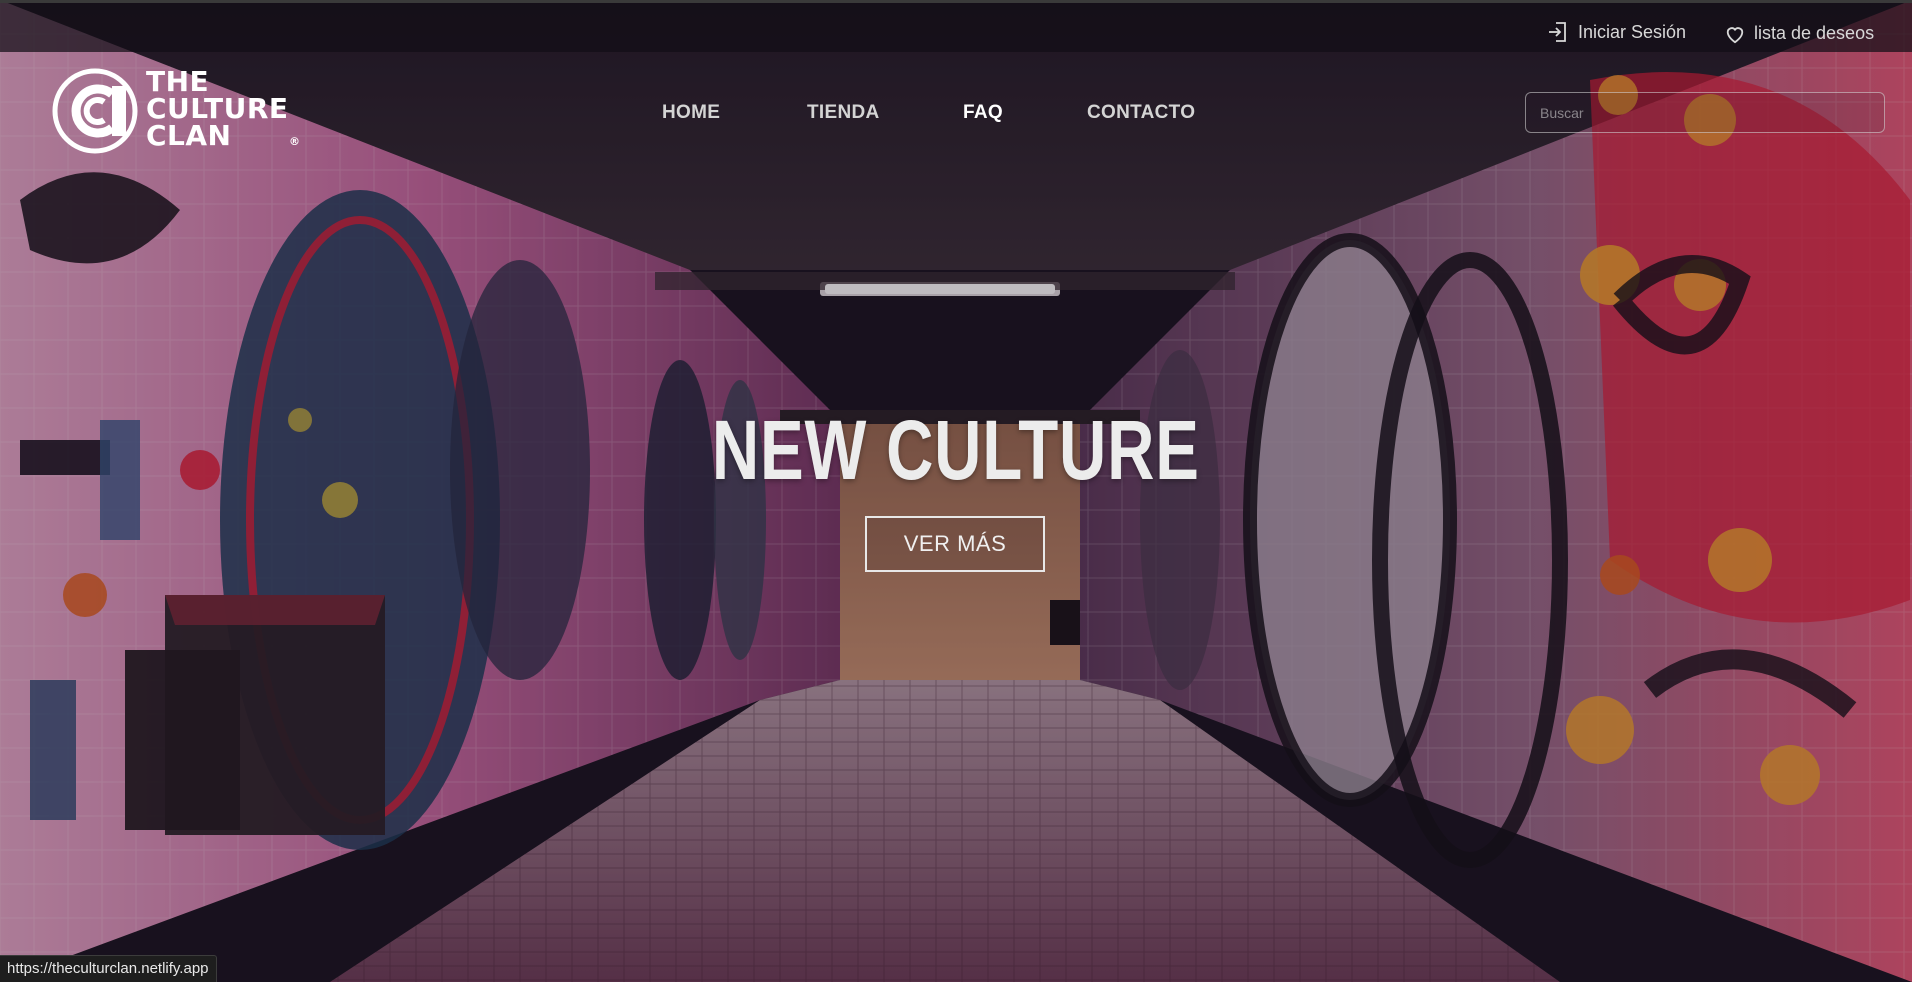 The image size is (1912, 982). Describe the element at coordinates (983, 113) in the screenshot. I see `nav-item-faq: FAQ` at that location.